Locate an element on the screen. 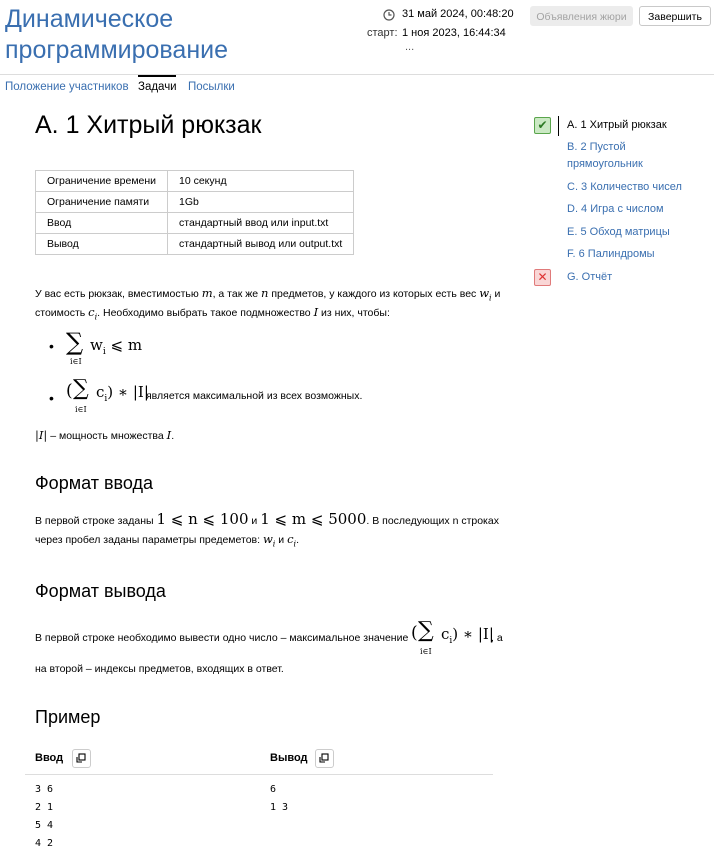 This screenshot has height=849, width=714. copy-output-button is located at coordinates (324, 758).